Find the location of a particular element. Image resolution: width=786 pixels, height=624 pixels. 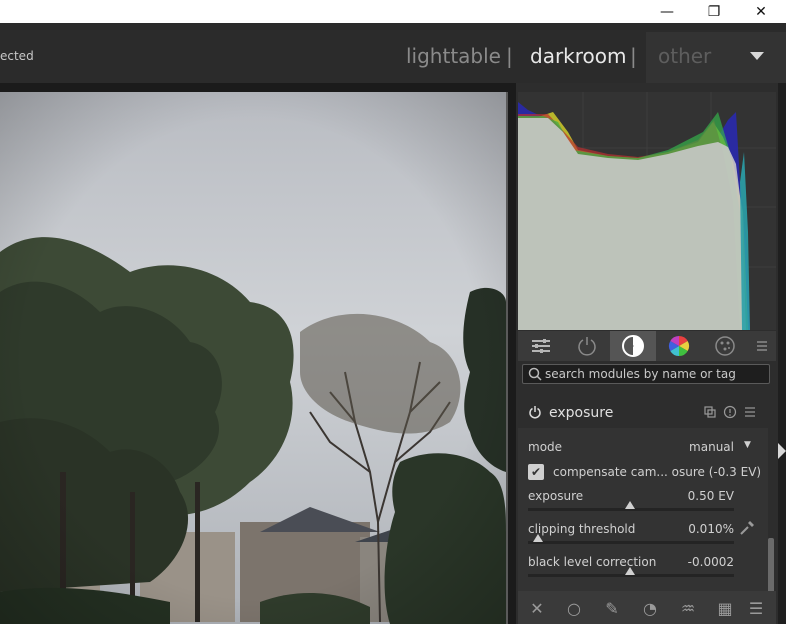

quick-access-icon is located at coordinates (541, 346).